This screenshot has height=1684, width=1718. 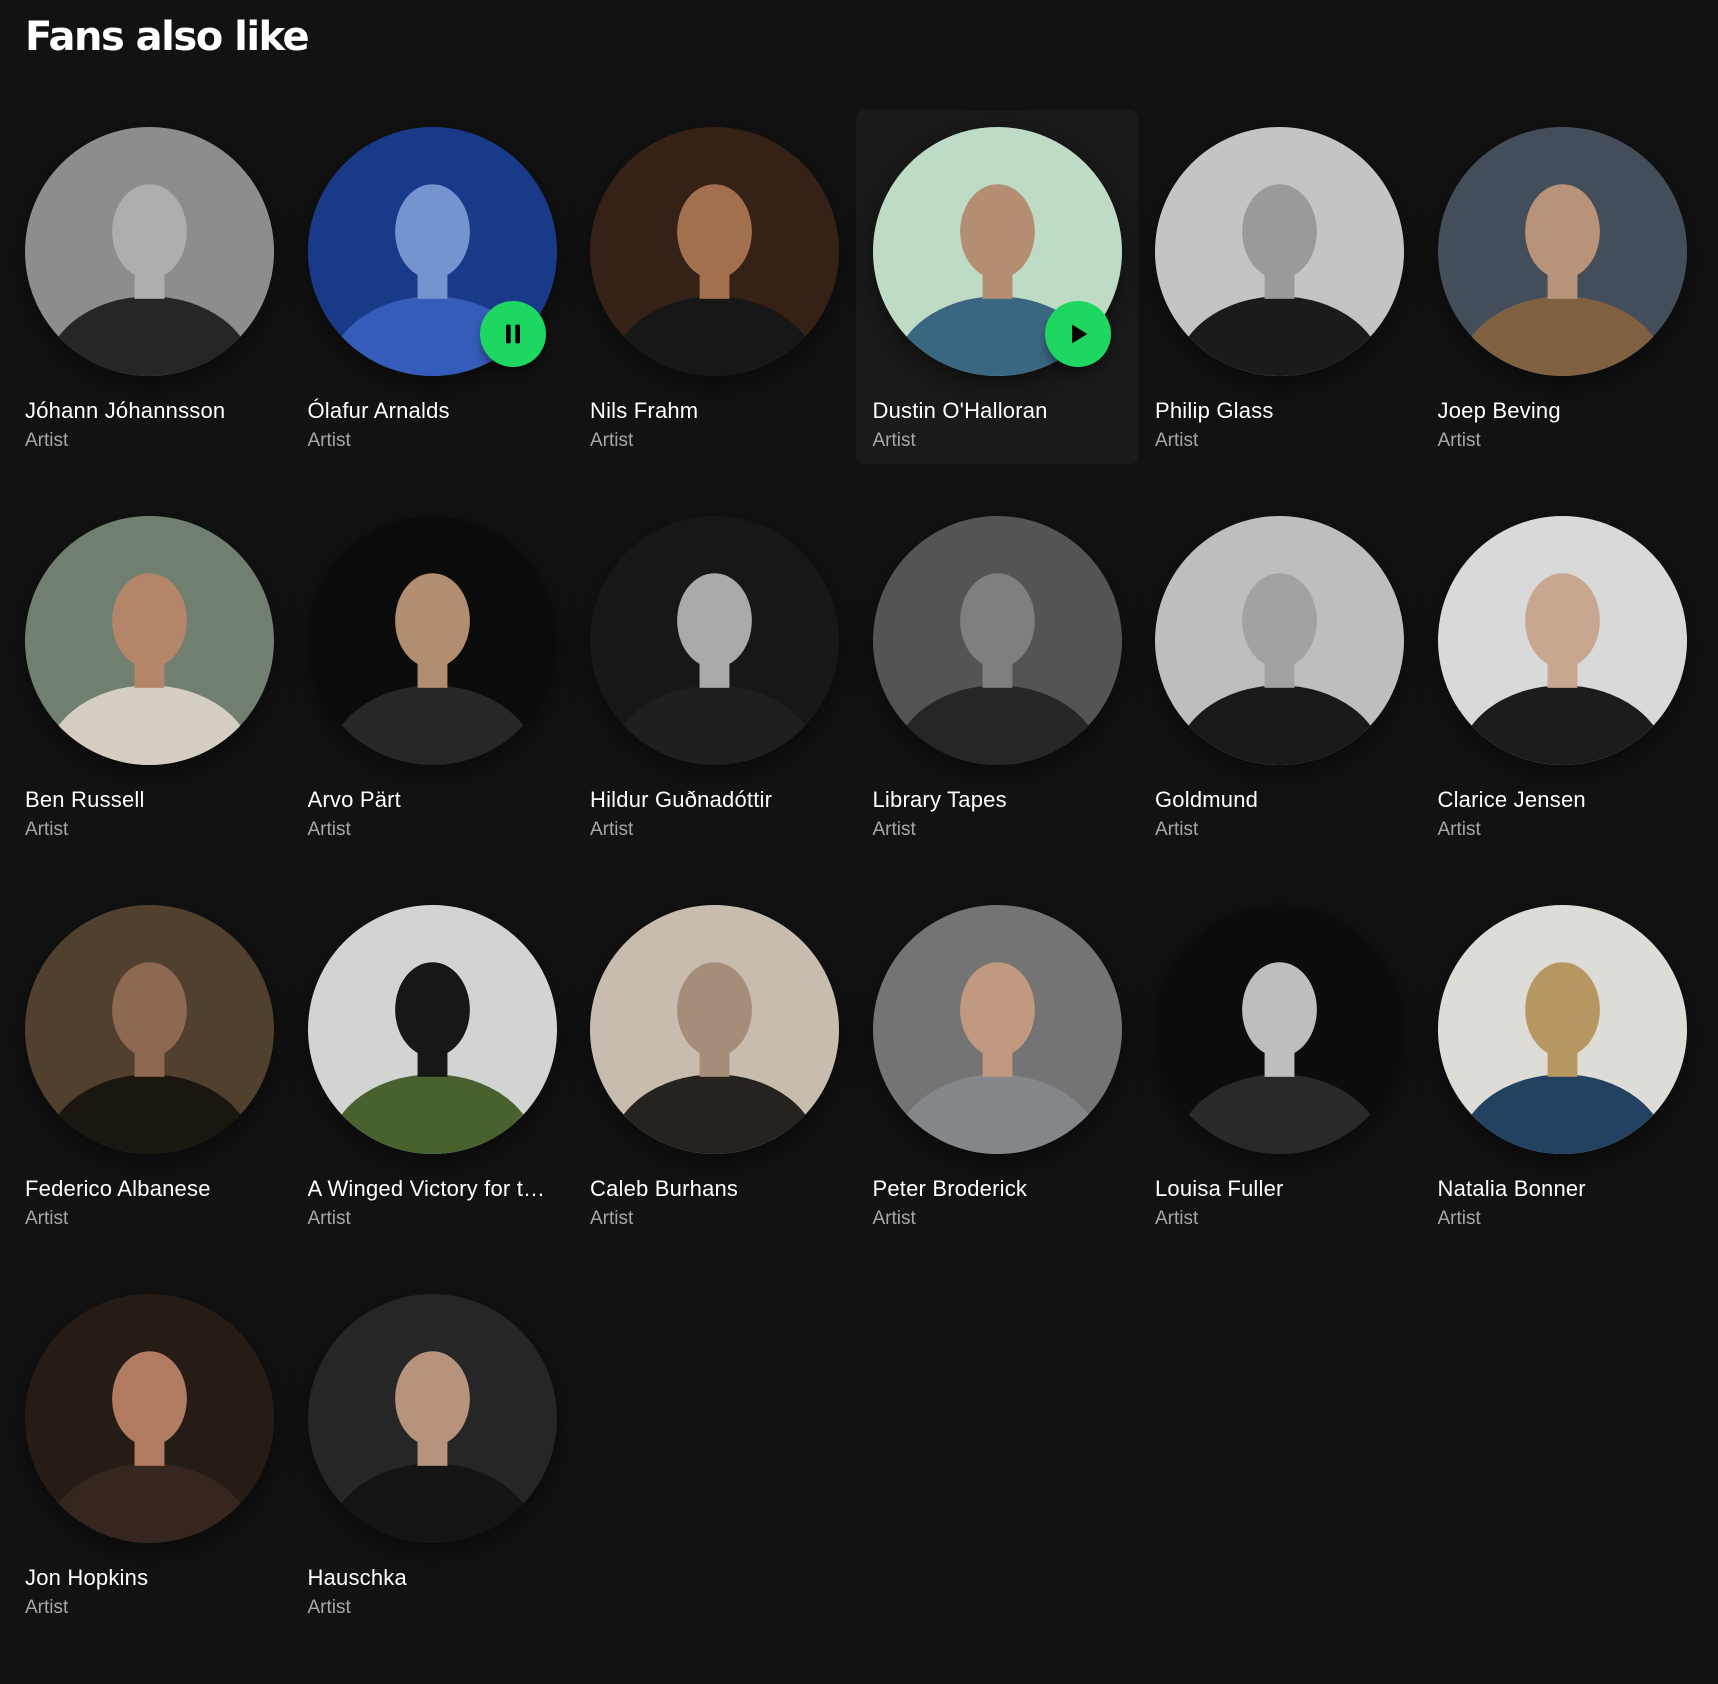 I want to click on section-title: Fans also like, so click(x=167, y=37).